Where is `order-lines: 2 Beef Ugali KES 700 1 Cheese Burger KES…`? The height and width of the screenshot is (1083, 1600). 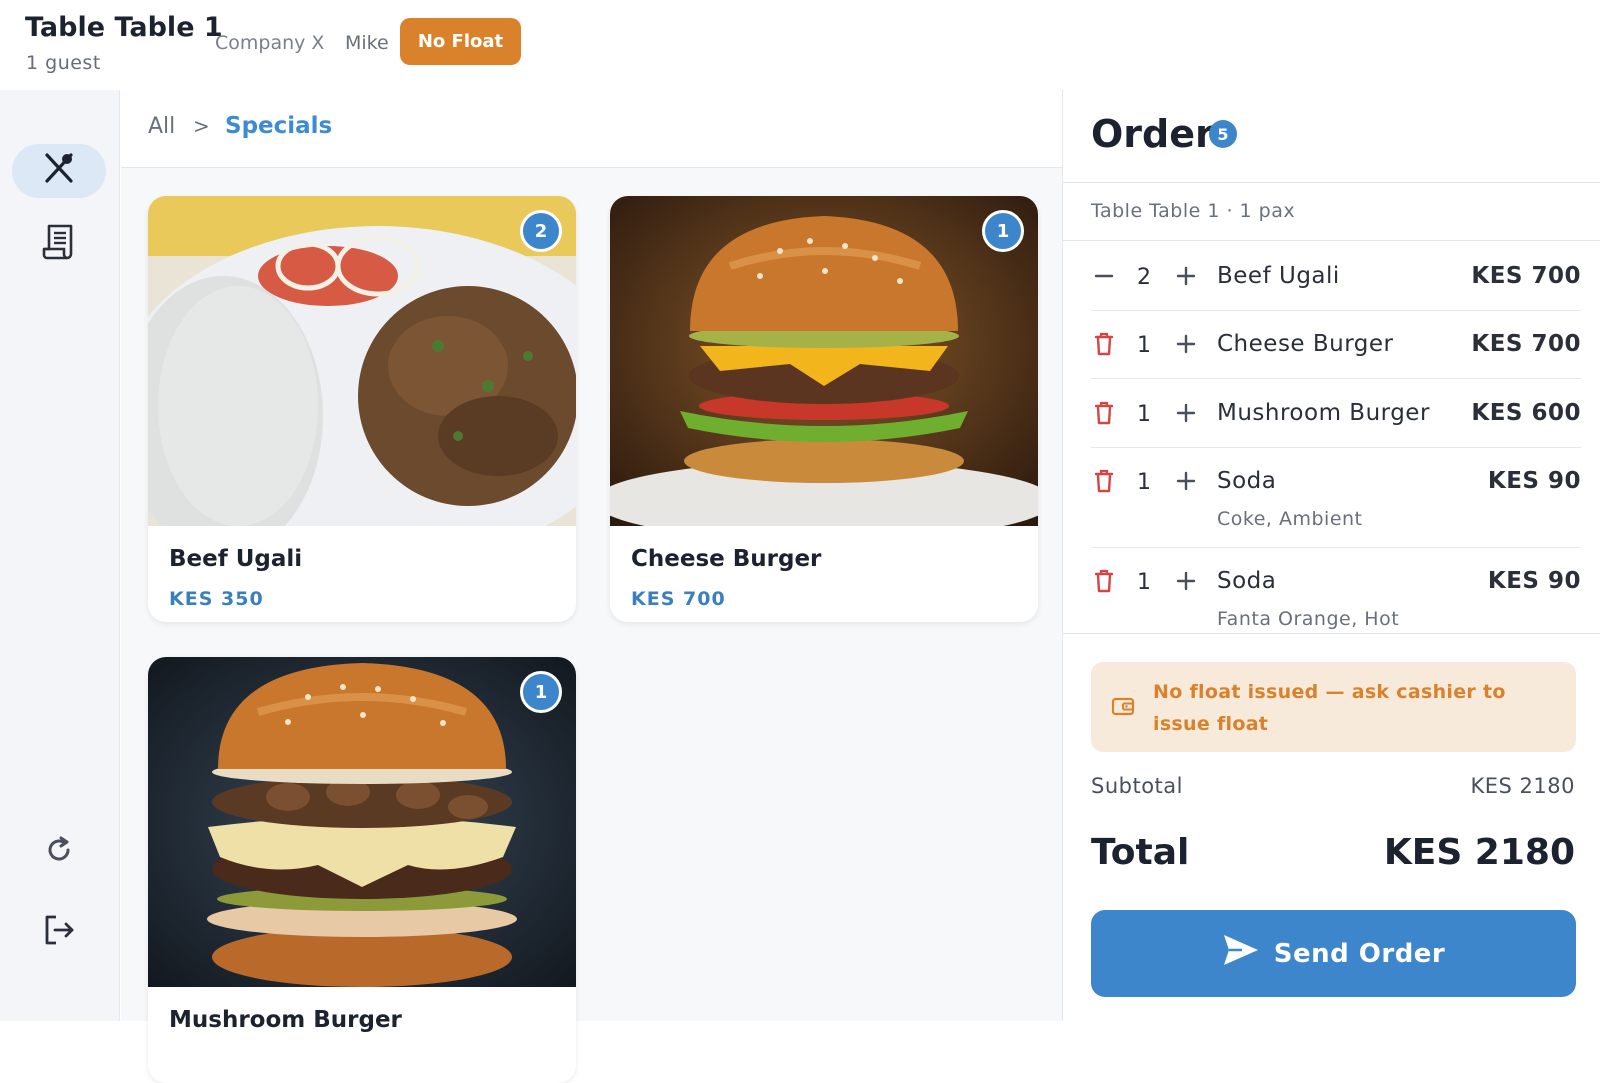 order-lines: 2 Beef Ugali KES 700 1 Cheese Burger KES… is located at coordinates (1331, 437).